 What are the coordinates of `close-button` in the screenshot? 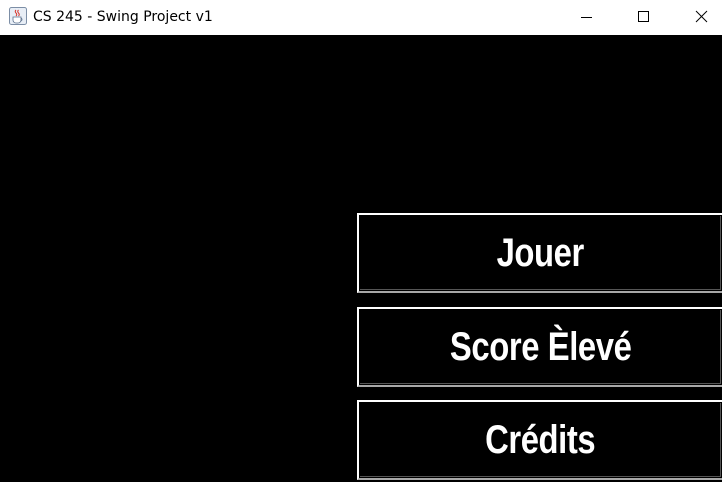 It's located at (699, 17).